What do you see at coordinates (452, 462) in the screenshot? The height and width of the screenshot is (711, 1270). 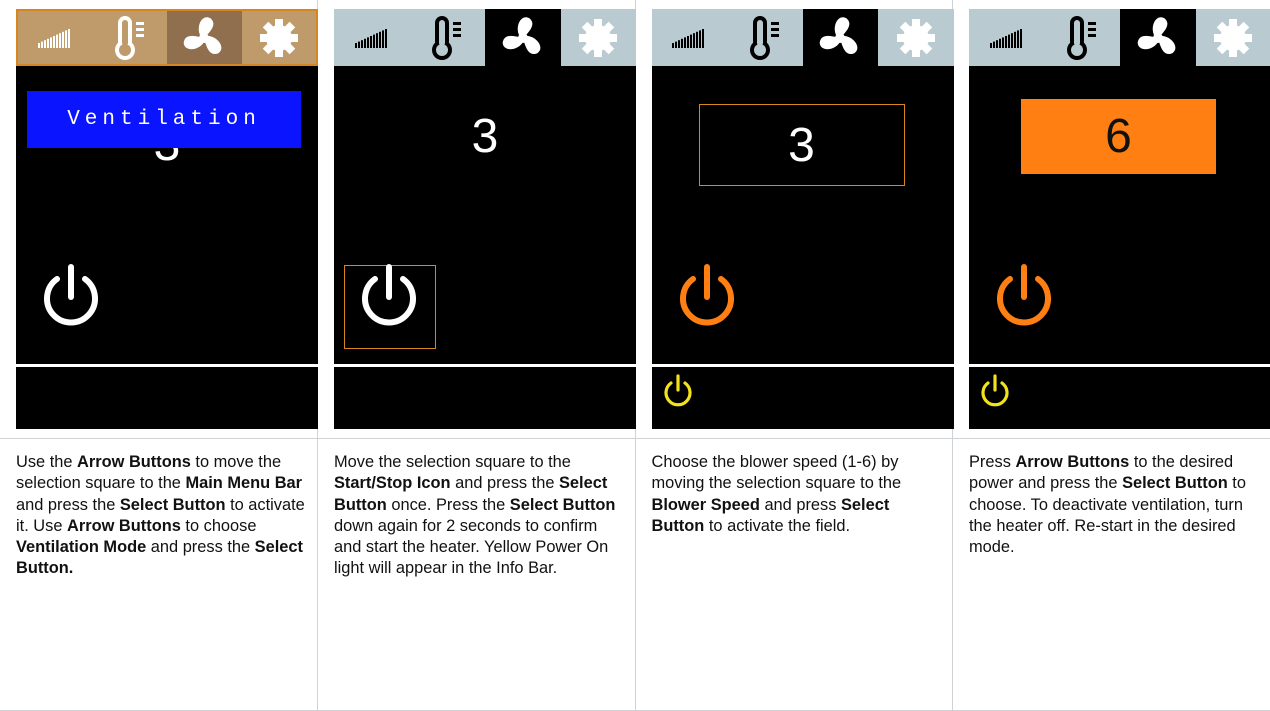 I see `description-text: Move the selection square to the` at bounding box center [452, 462].